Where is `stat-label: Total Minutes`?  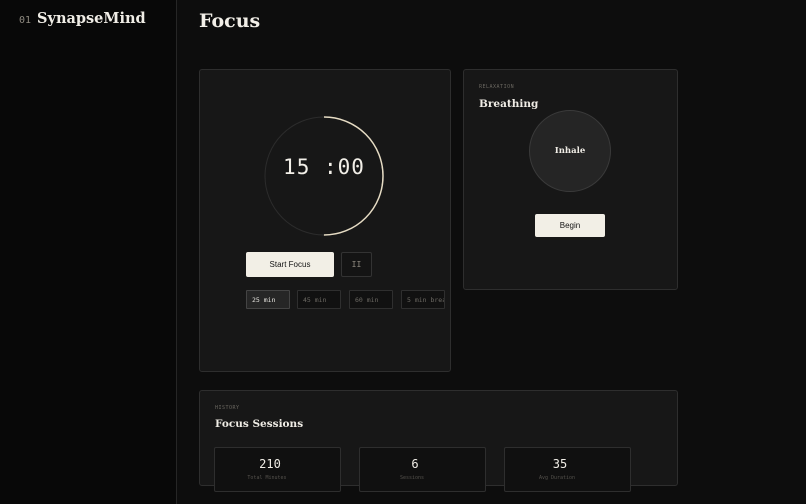 stat-label: Total Minutes is located at coordinates (267, 478).